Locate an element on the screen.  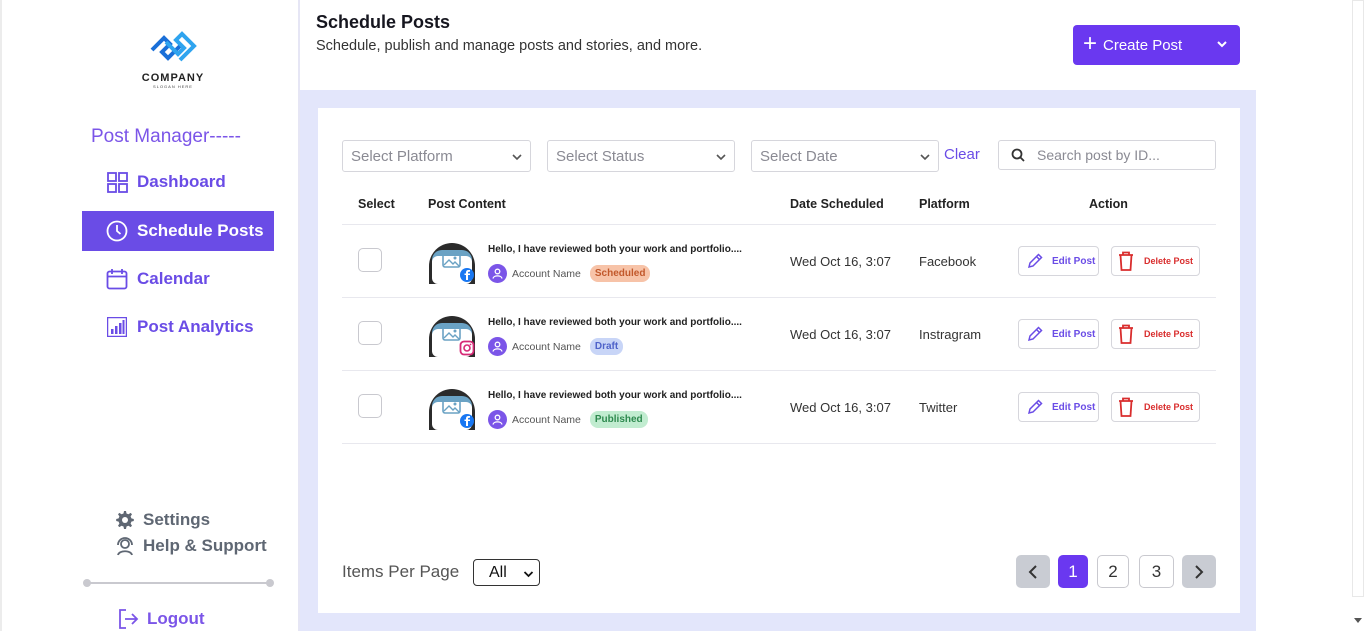
create-post-button: + Create Post is located at coordinates (1156, 45).